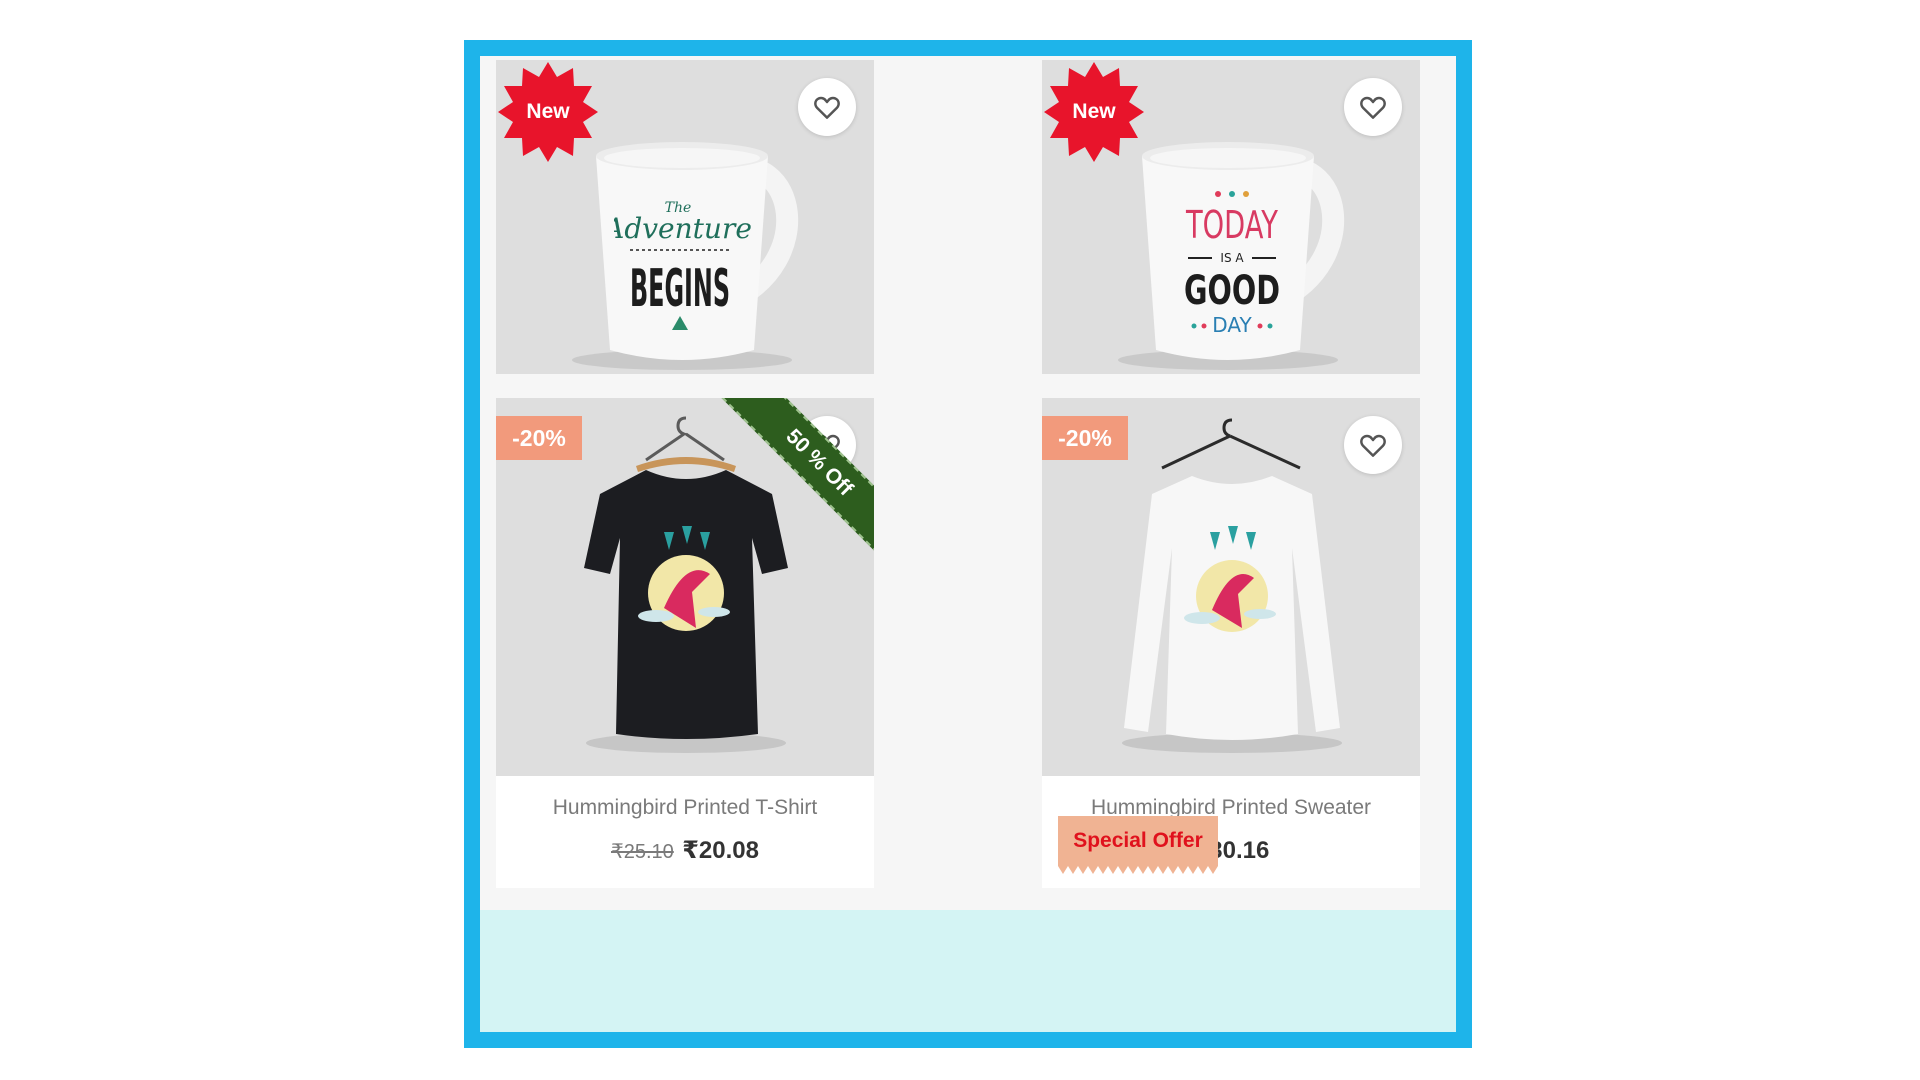 The width and height of the screenshot is (1920, 1080). I want to click on mug-text-today: TODAY, so click(1231, 225).